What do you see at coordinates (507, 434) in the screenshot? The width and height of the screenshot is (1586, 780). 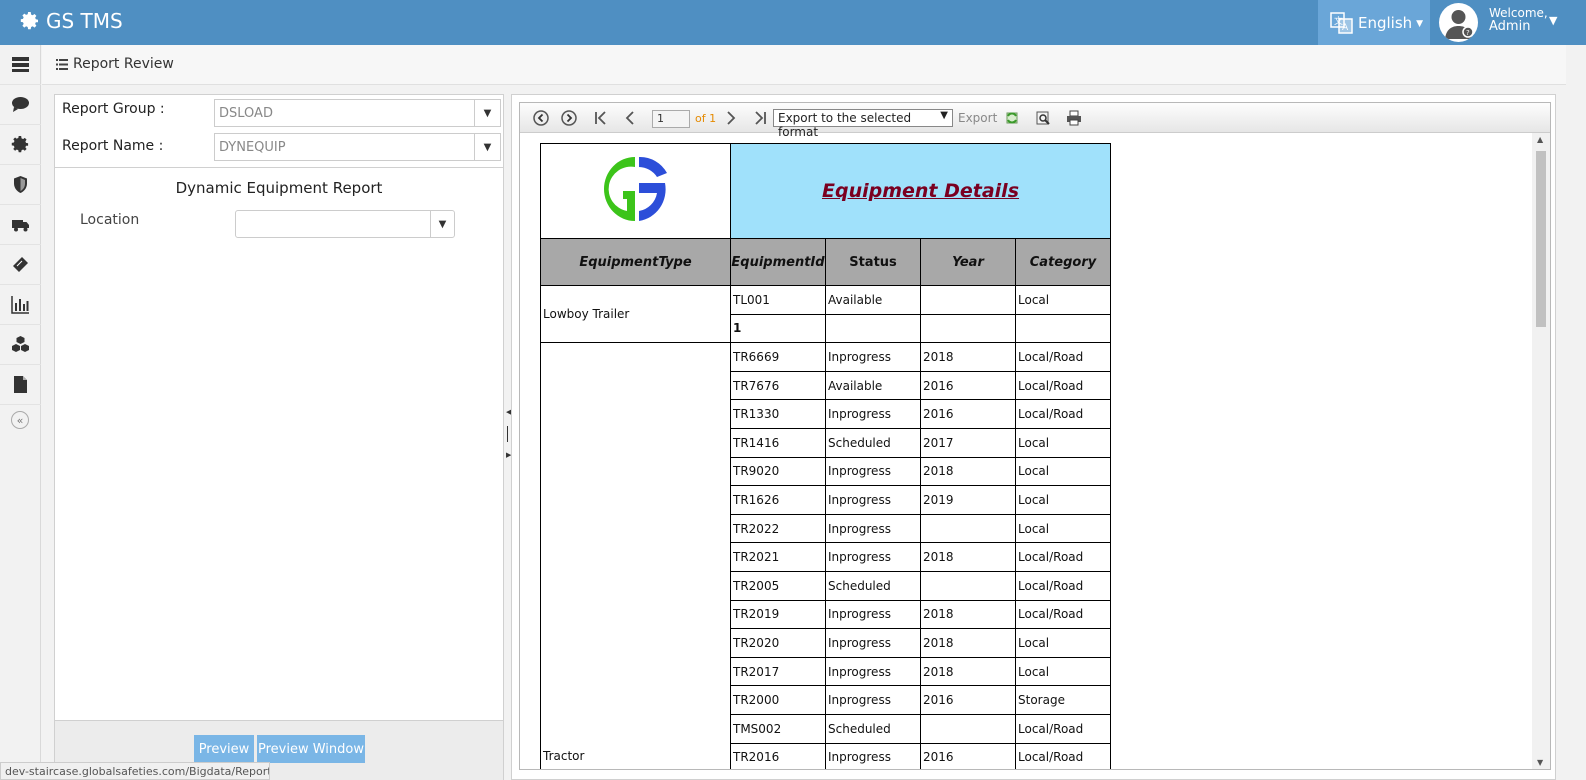 I see `splitter-handle` at bounding box center [507, 434].